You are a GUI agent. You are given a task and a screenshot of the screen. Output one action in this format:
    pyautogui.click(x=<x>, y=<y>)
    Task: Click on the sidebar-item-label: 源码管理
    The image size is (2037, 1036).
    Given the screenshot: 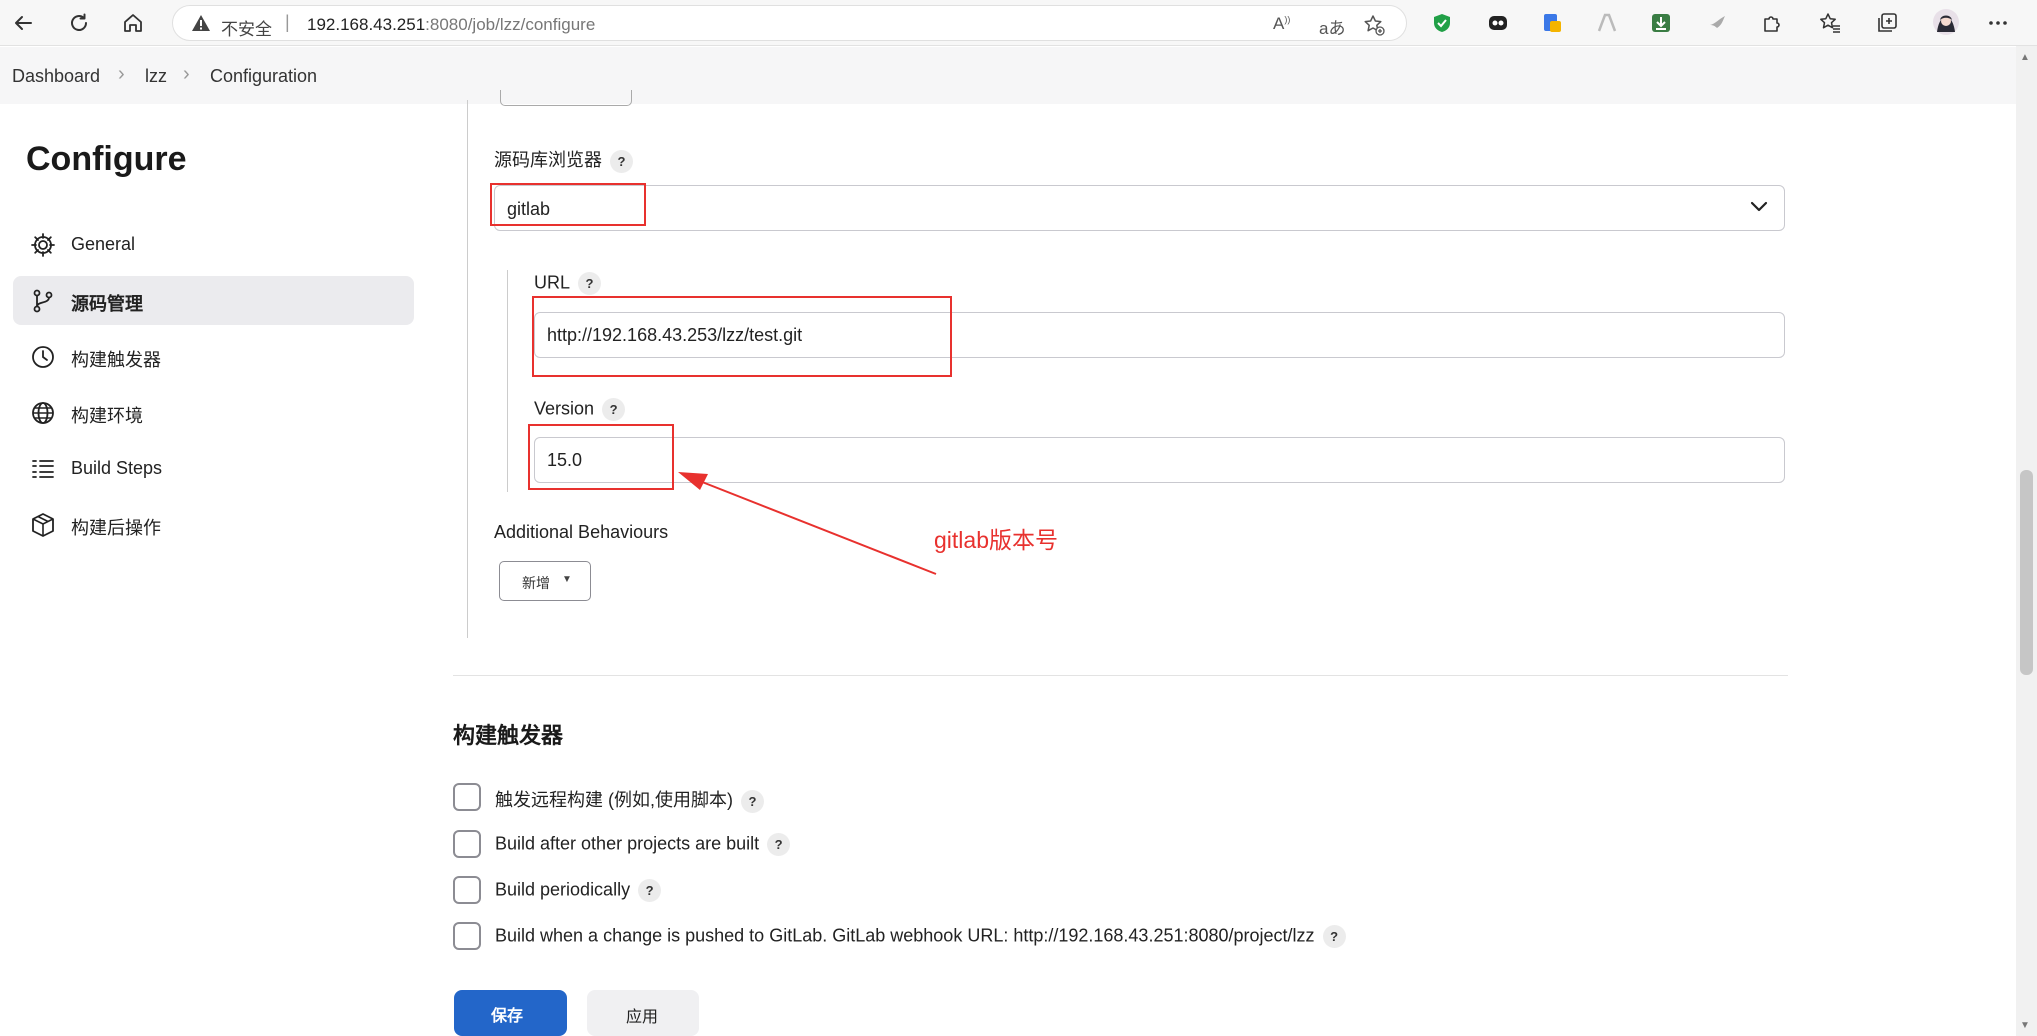 What is the action you would take?
    pyautogui.click(x=107, y=304)
    